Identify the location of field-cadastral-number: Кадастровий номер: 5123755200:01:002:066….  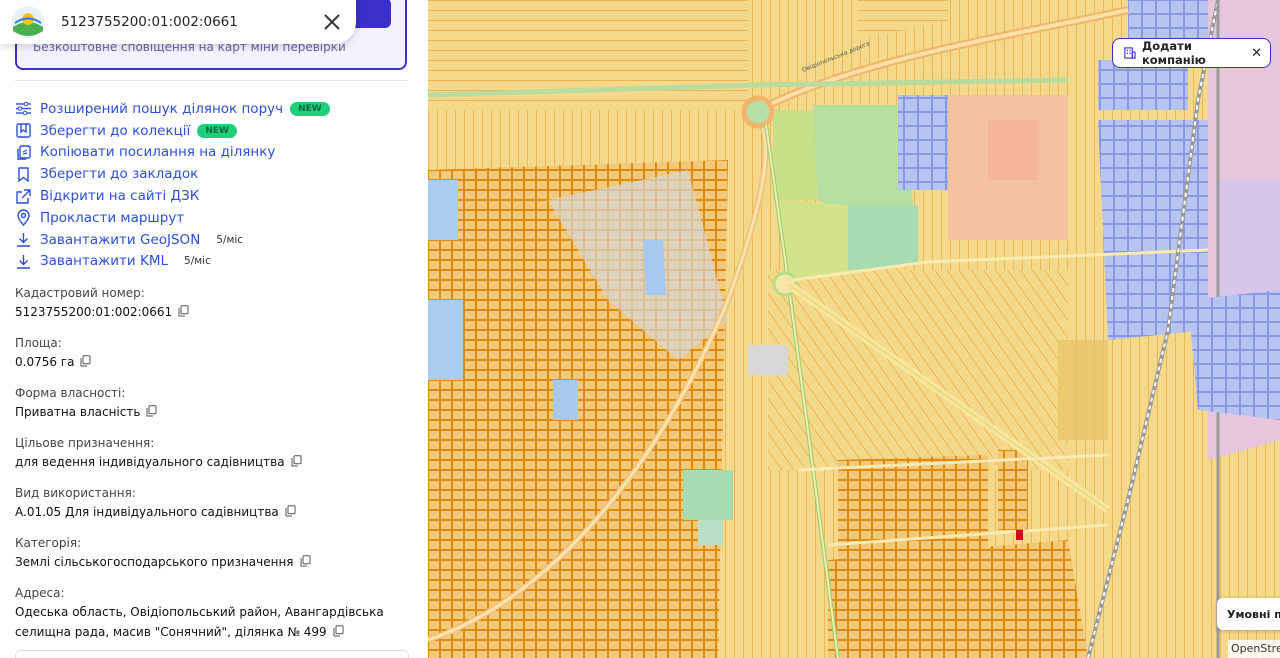
(215, 303).